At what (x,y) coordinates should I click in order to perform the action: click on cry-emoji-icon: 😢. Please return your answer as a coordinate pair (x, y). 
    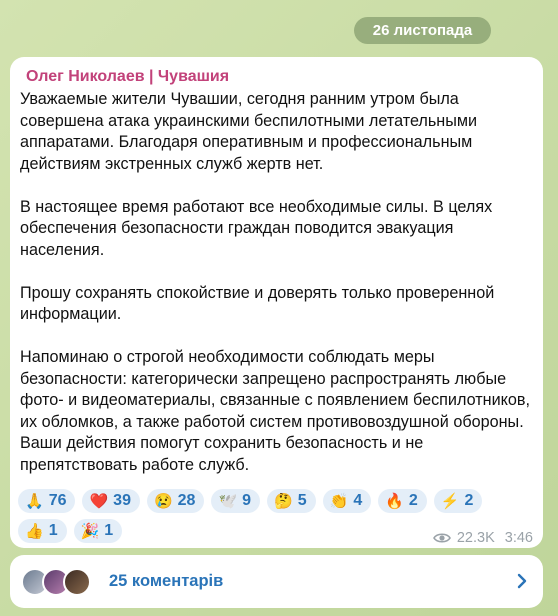
    Looking at the image, I should click on (163, 501).